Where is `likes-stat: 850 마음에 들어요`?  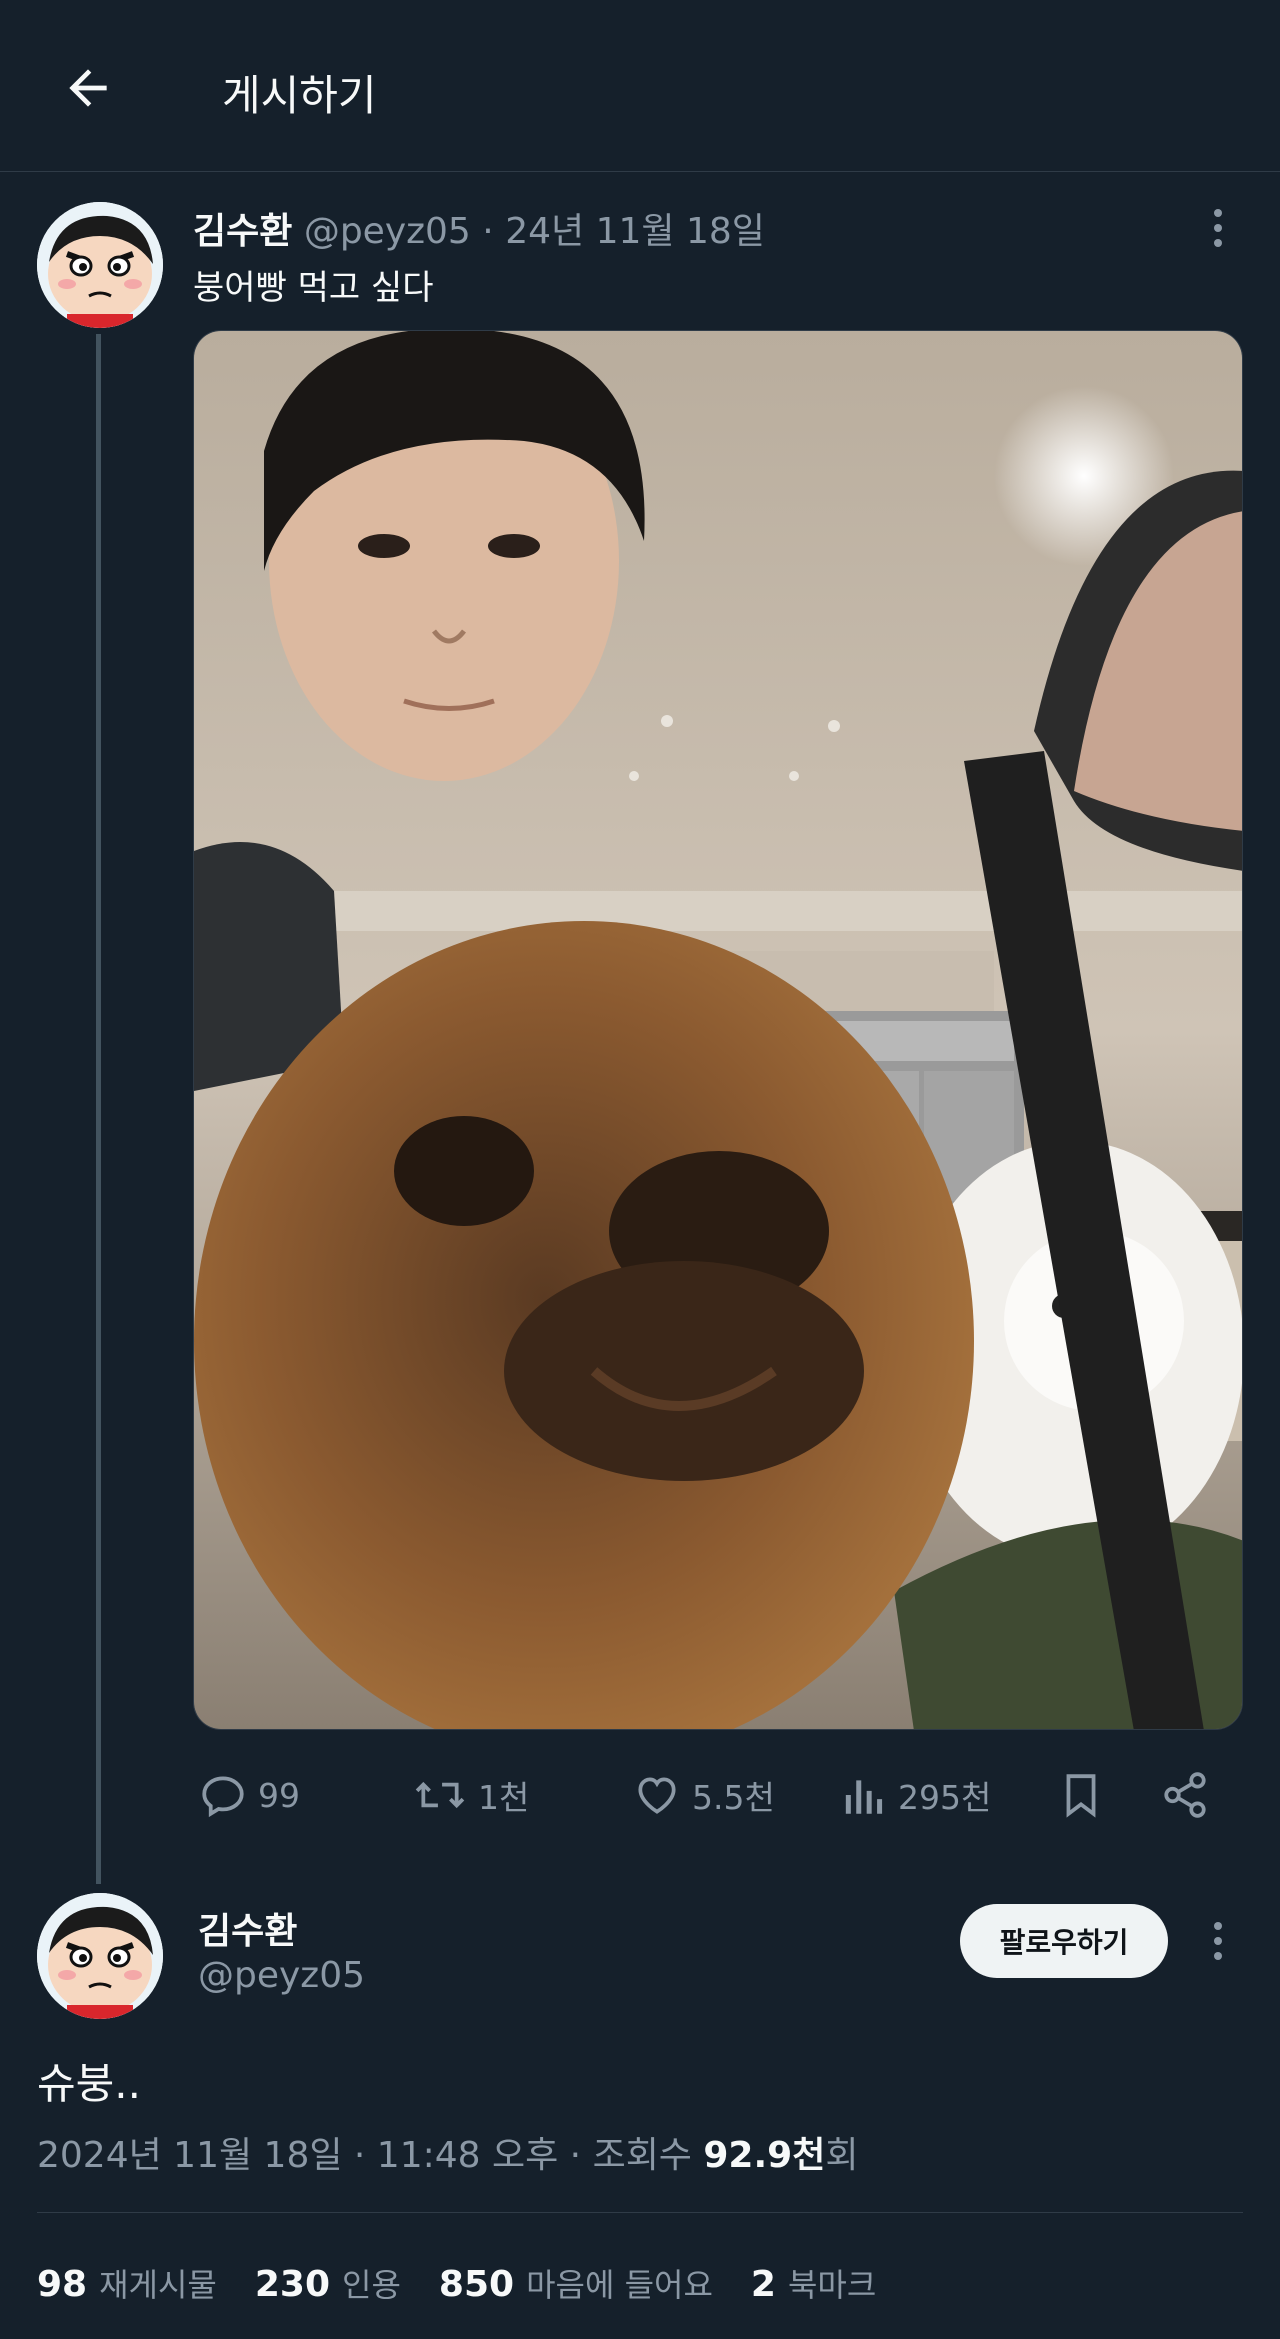
likes-stat: 850 마음에 들어요 is located at coordinates (576, 2283).